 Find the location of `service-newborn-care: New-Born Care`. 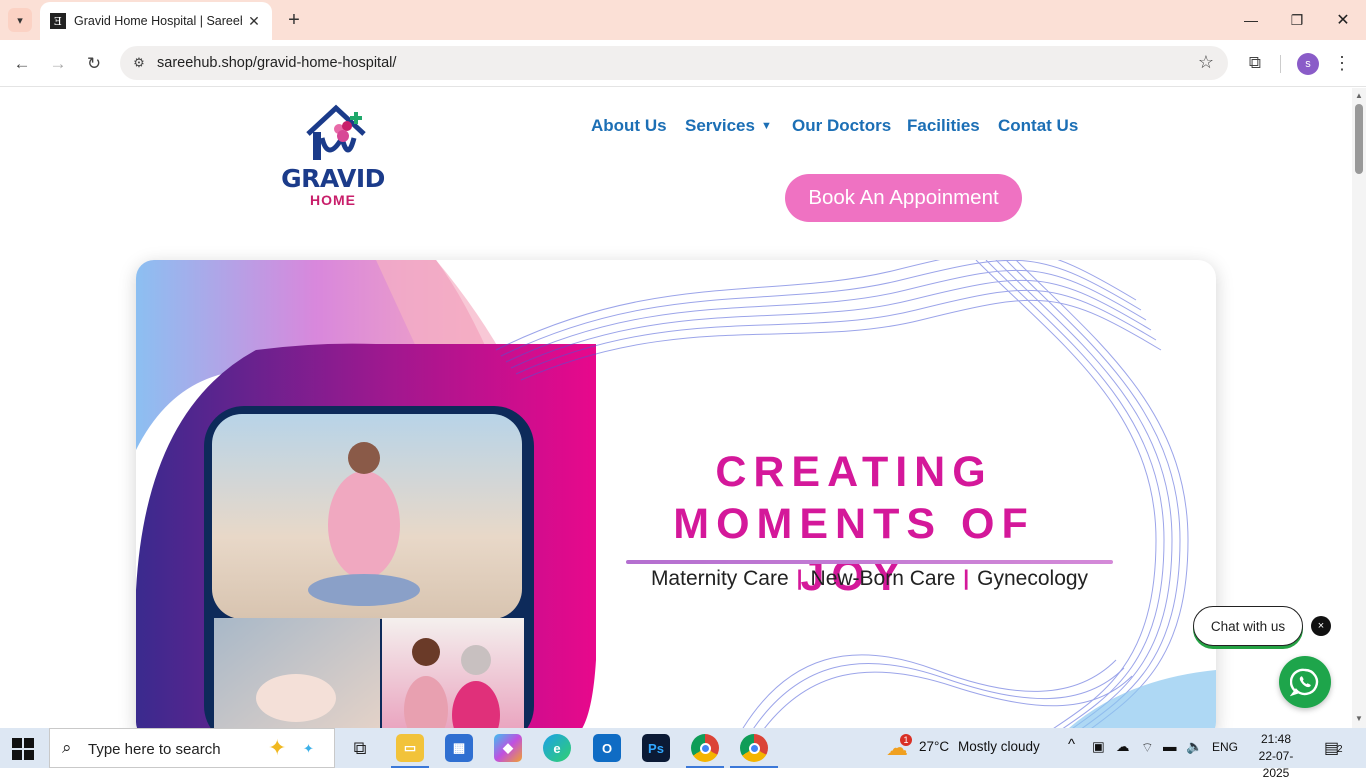

service-newborn-care: New-Born Care is located at coordinates (883, 578).